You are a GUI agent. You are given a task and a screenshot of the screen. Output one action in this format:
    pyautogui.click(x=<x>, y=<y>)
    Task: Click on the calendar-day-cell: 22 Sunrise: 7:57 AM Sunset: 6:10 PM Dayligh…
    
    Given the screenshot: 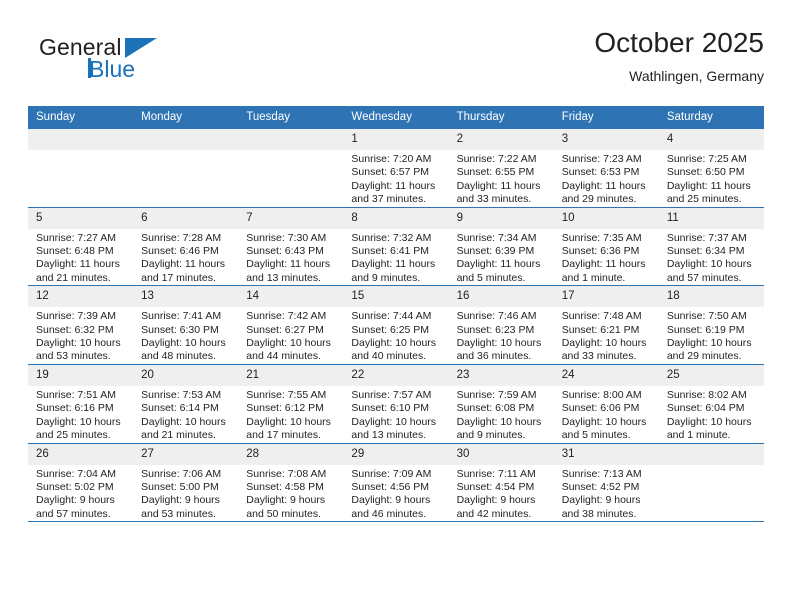 What is the action you would take?
    pyautogui.click(x=396, y=404)
    